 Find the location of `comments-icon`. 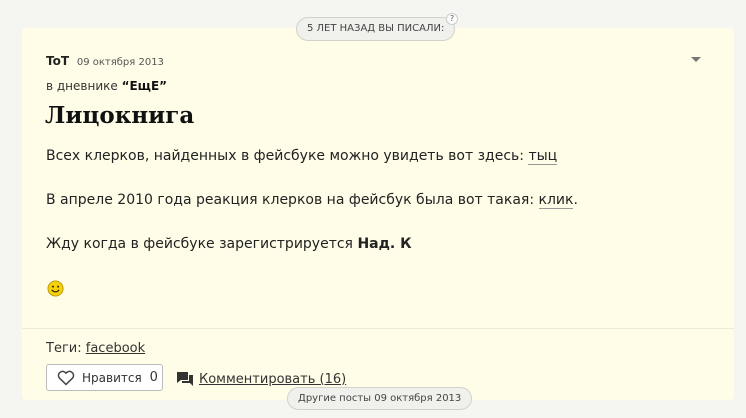

comments-icon is located at coordinates (185, 379).